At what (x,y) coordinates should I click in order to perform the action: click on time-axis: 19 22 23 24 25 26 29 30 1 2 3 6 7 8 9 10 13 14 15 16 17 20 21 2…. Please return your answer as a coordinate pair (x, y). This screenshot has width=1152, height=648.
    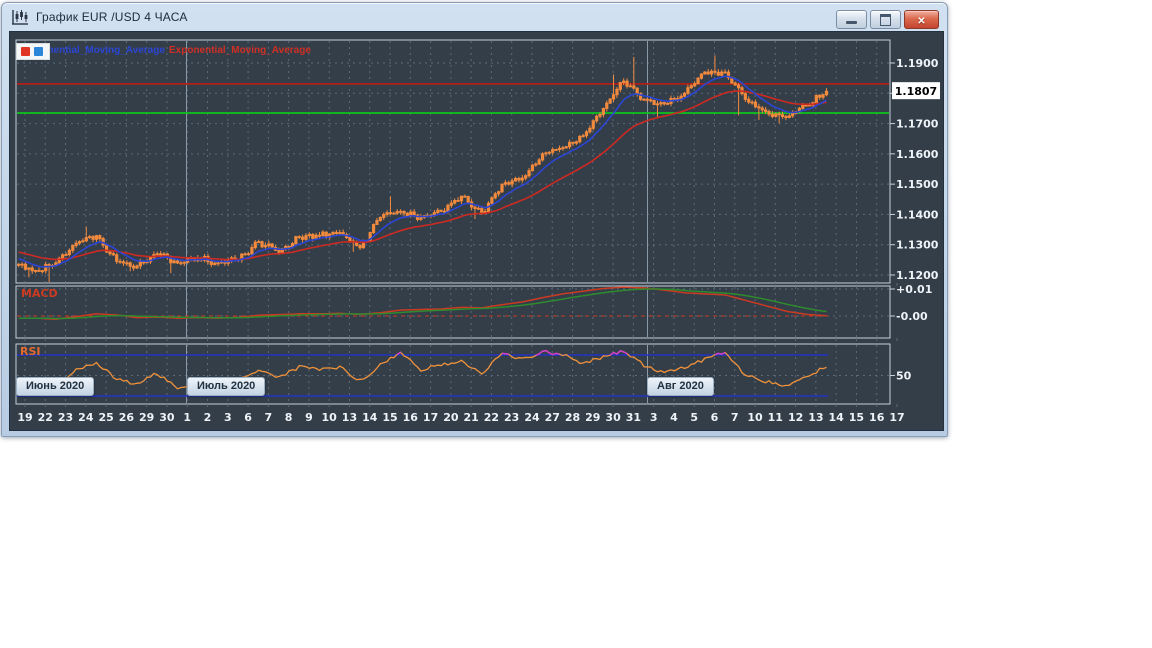
    Looking at the image, I should click on (460, 417).